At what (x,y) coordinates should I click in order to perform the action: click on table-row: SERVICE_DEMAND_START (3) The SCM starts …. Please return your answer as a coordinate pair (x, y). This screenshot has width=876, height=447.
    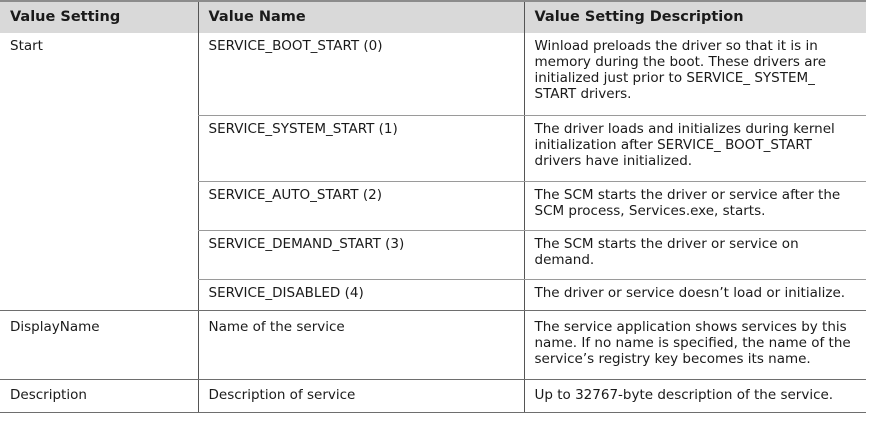
    Looking at the image, I should click on (433, 255).